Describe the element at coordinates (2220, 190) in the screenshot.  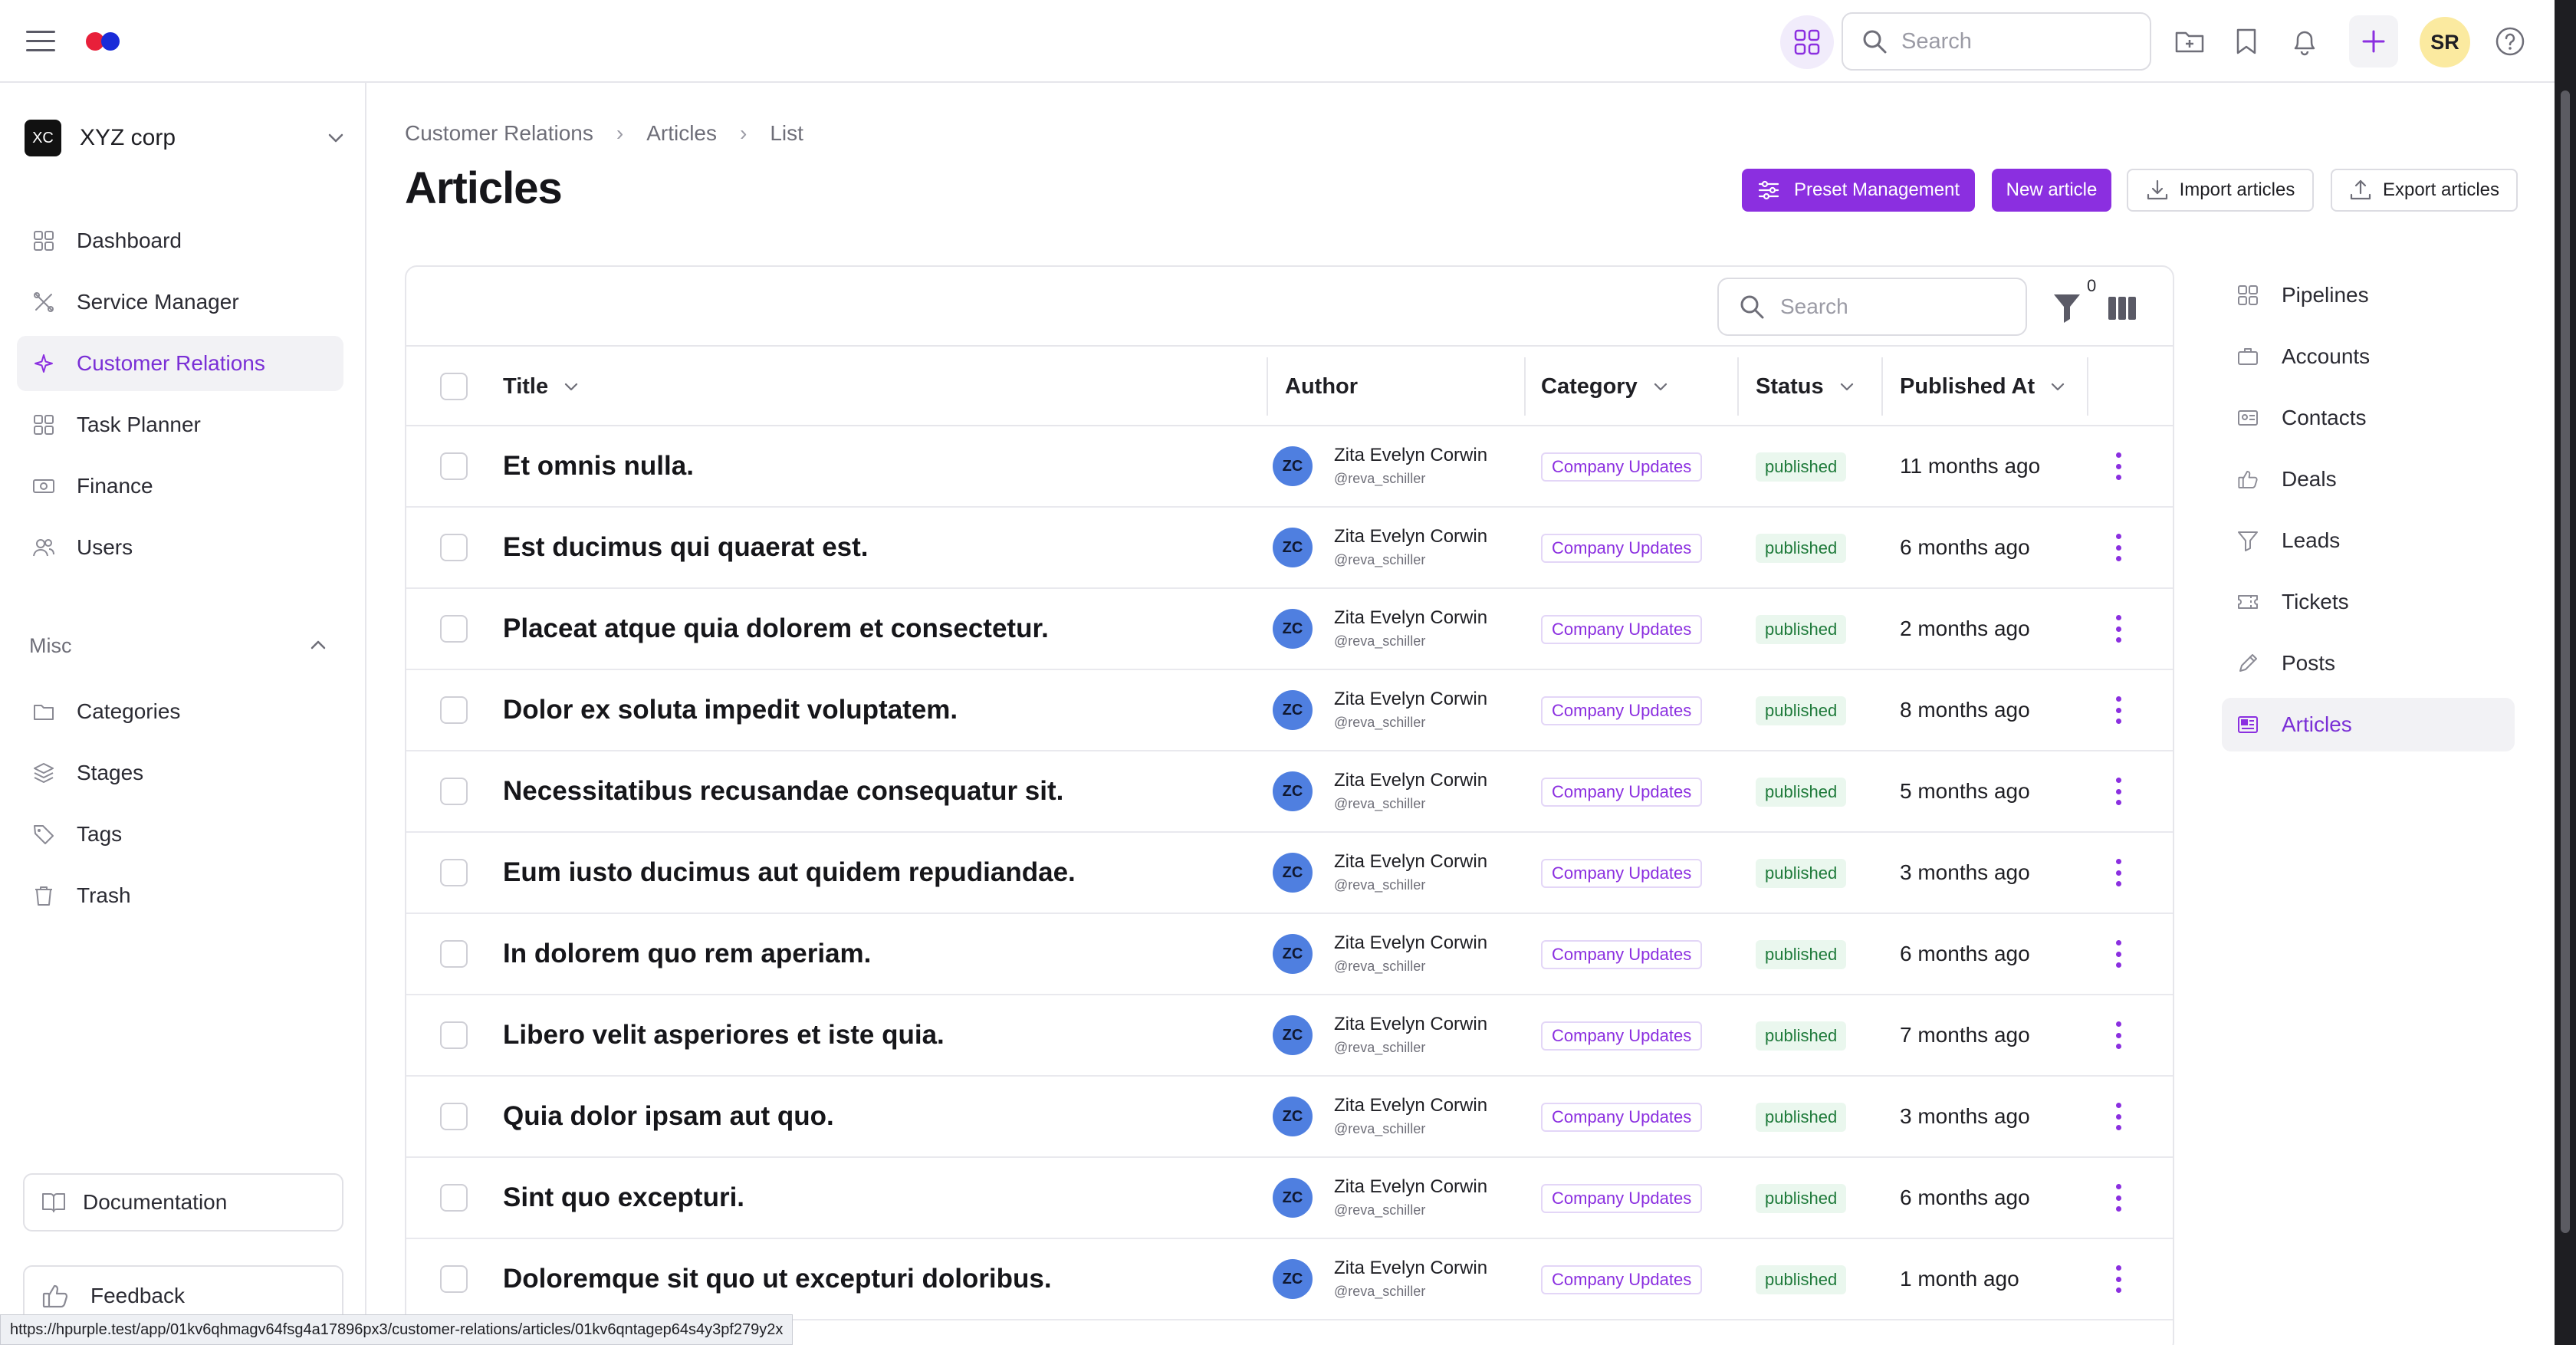
I see `import-articles-button: Import articles` at that location.